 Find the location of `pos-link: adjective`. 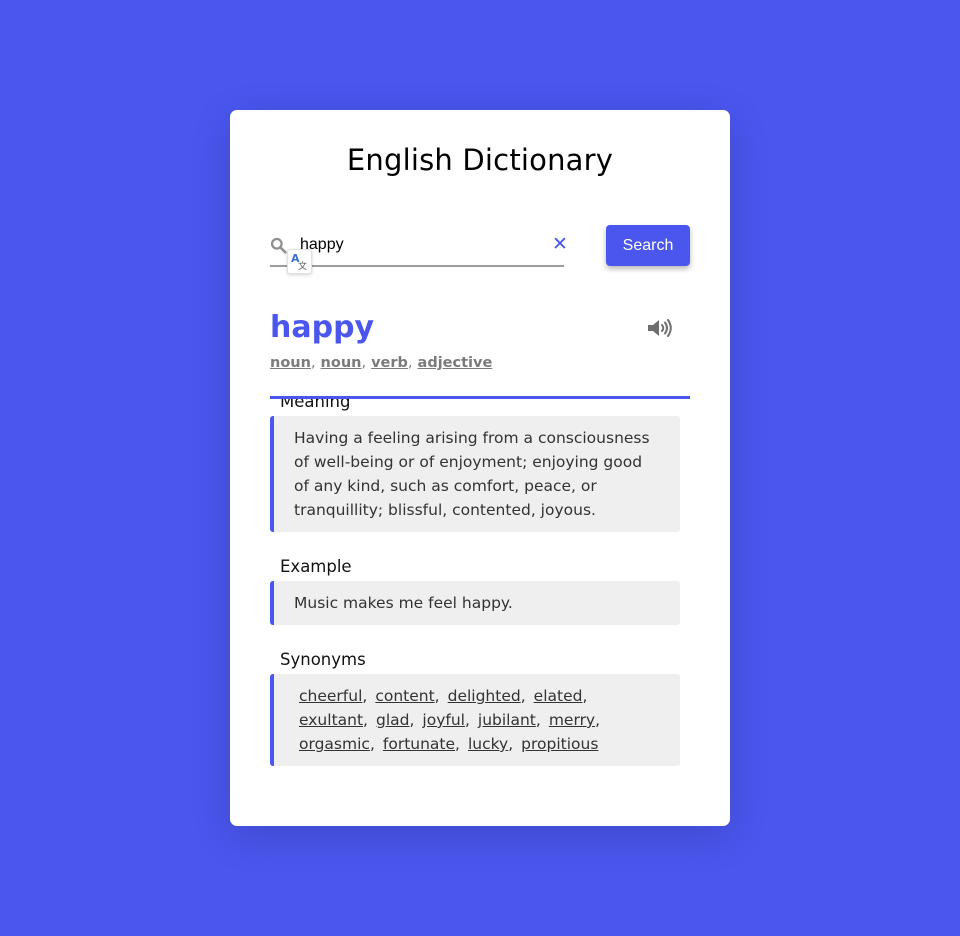

pos-link: adjective is located at coordinates (455, 363).